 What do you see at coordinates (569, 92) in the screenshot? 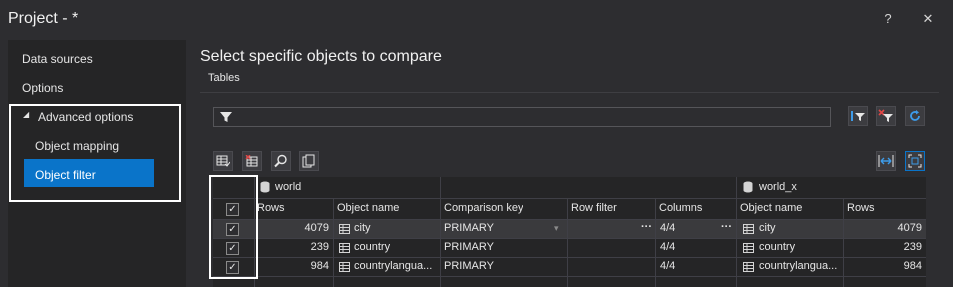
I see `tab-divider` at bounding box center [569, 92].